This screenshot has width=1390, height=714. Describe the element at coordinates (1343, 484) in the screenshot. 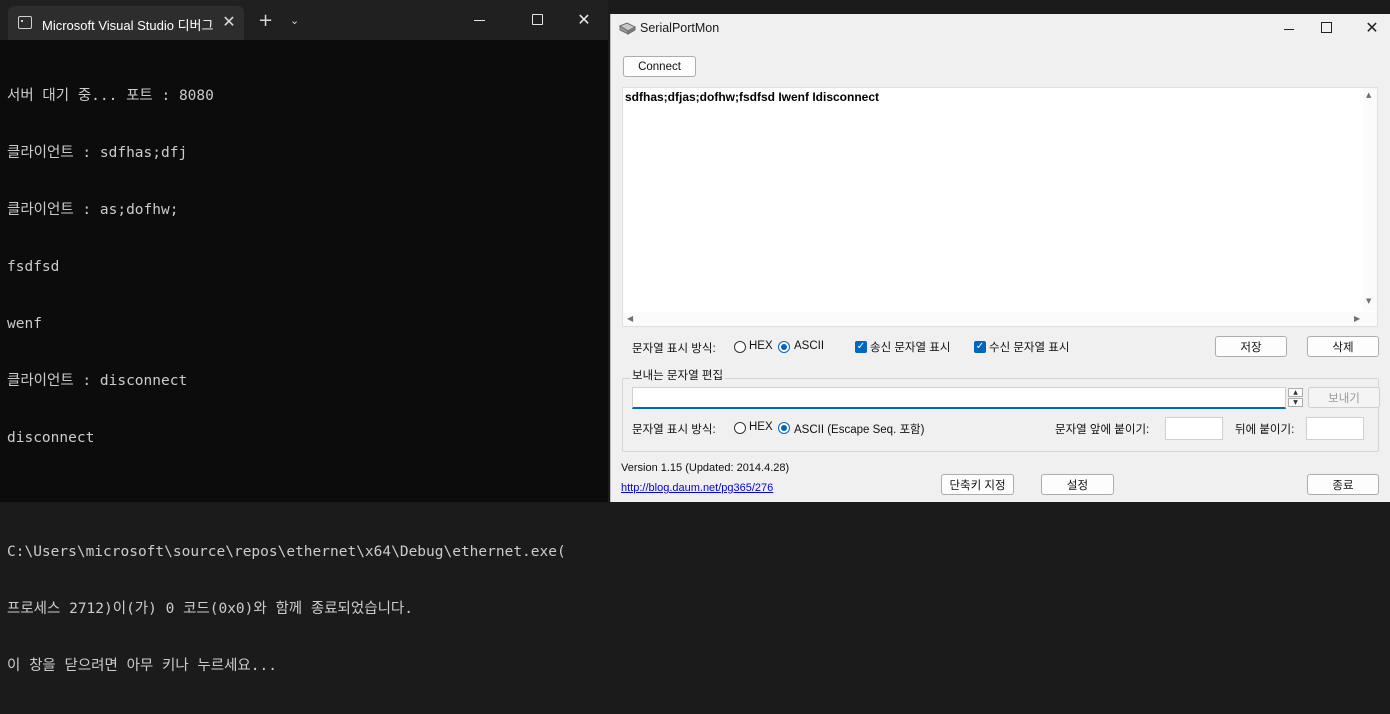

I see `exit-button: 종료` at that location.